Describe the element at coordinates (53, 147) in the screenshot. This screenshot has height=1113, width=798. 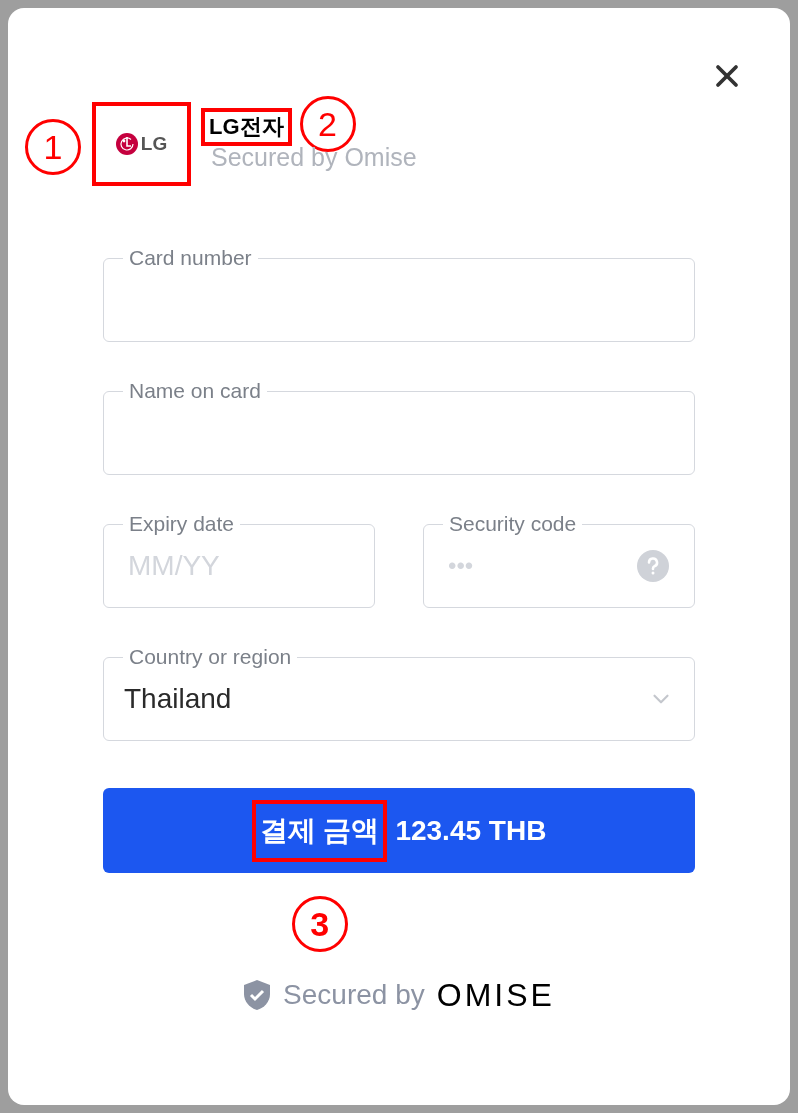
I see `annotation-number: 1` at that location.